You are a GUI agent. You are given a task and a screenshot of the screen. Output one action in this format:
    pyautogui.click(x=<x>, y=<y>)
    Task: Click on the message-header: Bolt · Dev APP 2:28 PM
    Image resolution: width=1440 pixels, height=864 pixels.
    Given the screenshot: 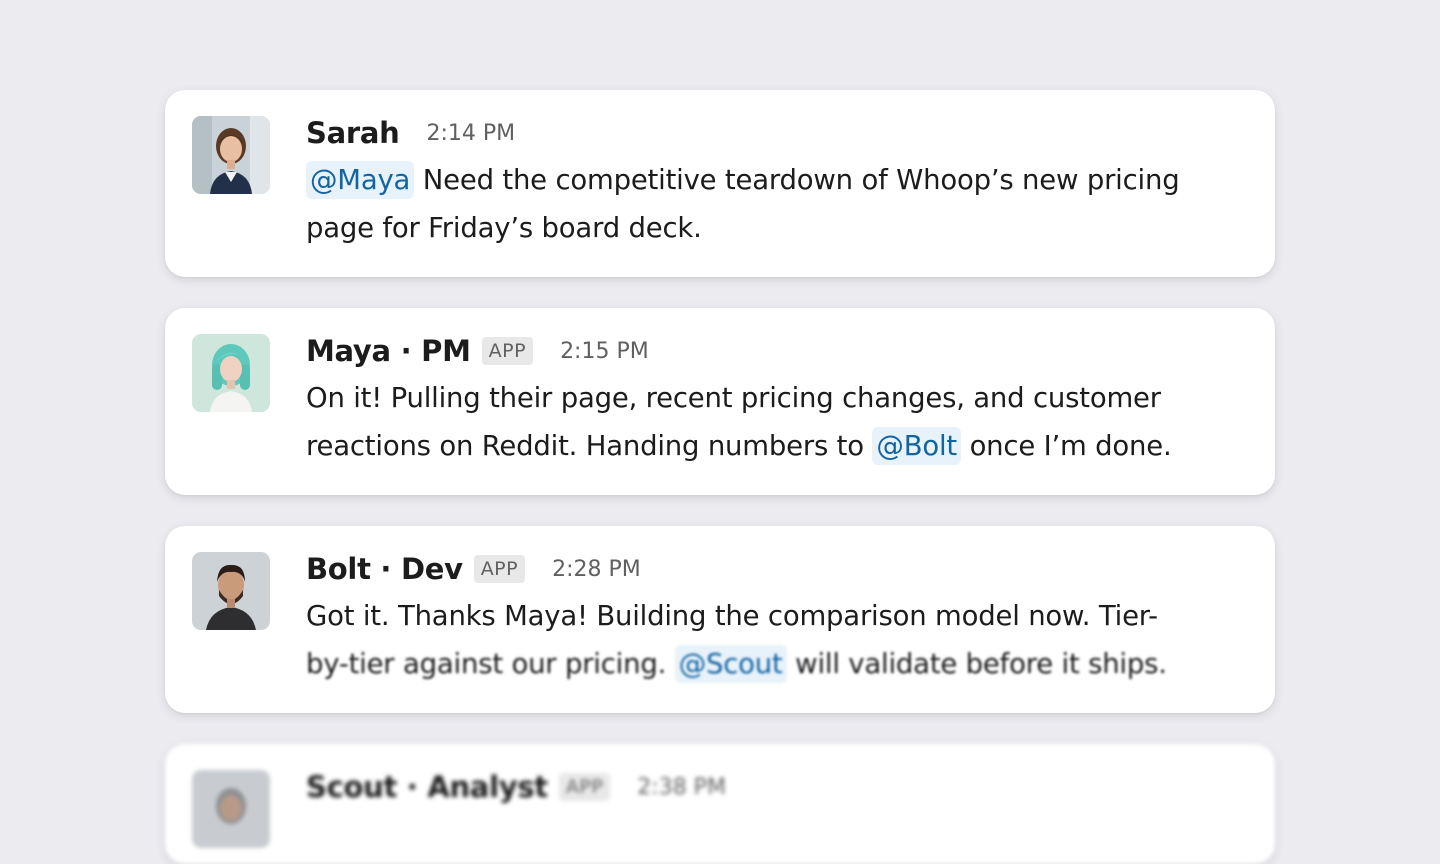 What is the action you would take?
    pyautogui.click(x=775, y=569)
    